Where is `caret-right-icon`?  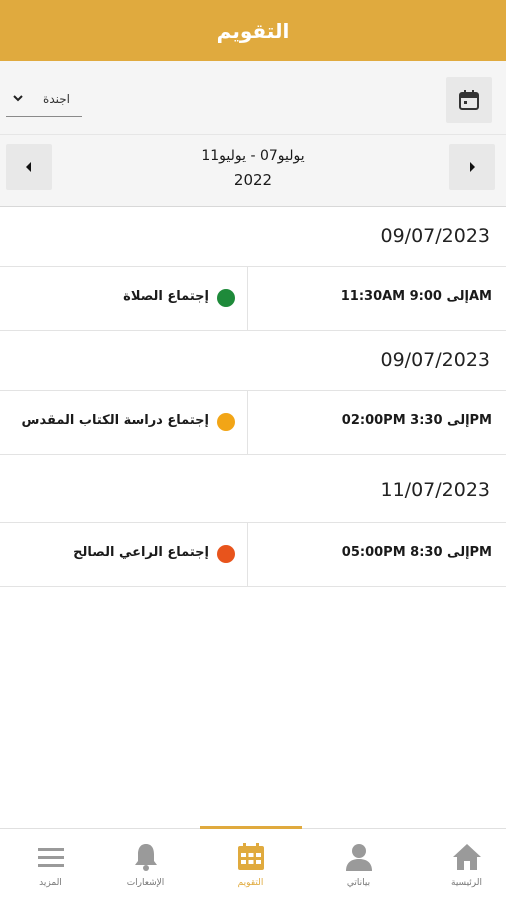
caret-right-icon is located at coordinates (472, 167).